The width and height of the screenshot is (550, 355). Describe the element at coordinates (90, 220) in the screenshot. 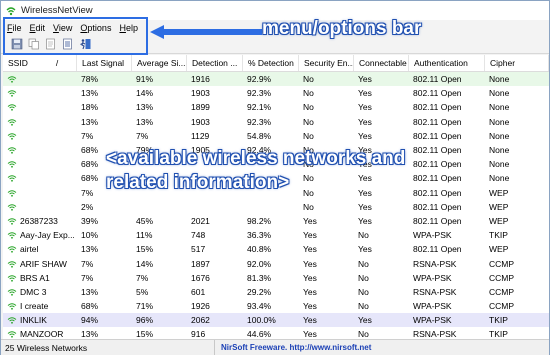

I see `cell-last-signal: 39%` at that location.